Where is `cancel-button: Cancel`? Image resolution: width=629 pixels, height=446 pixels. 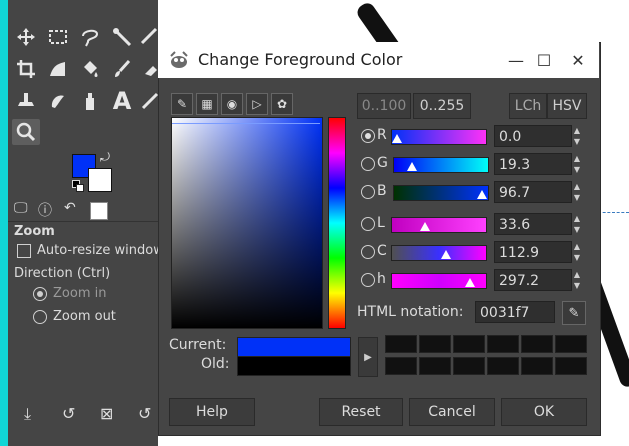 cancel-button: Cancel is located at coordinates (452, 412).